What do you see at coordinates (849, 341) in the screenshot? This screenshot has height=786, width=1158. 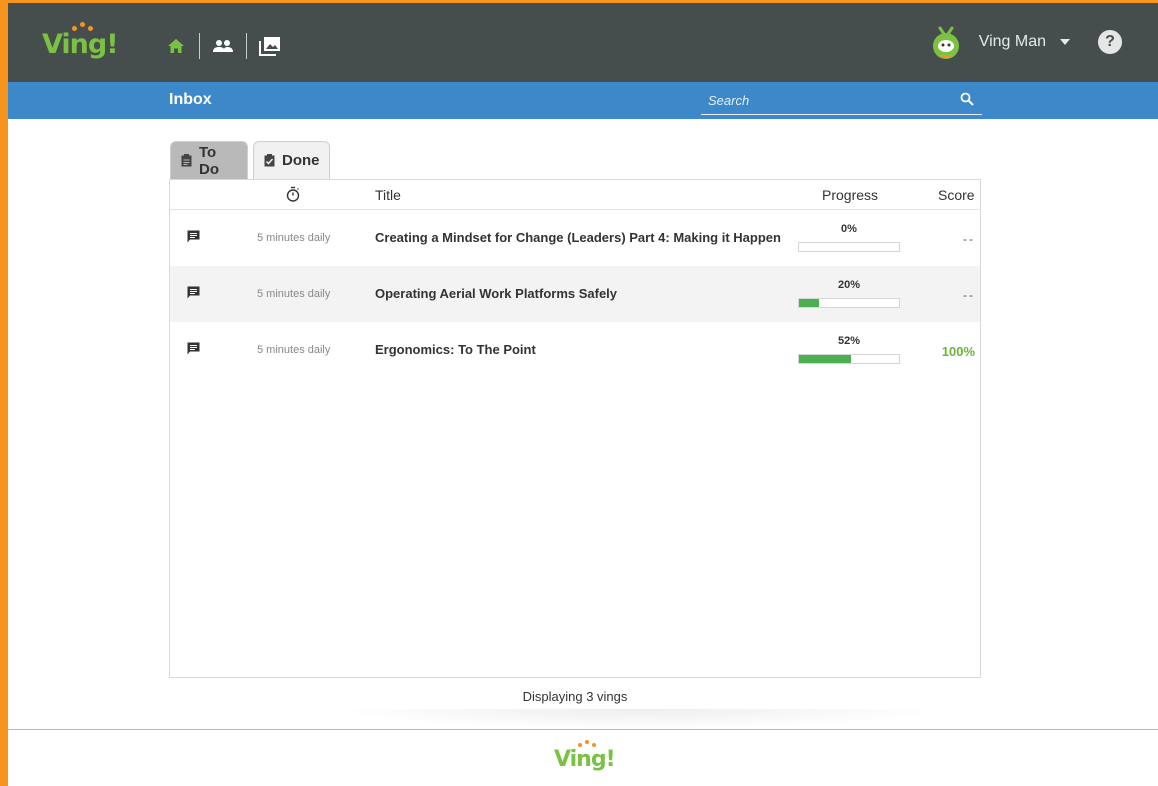 I see `progress-percent: 52%` at bounding box center [849, 341].